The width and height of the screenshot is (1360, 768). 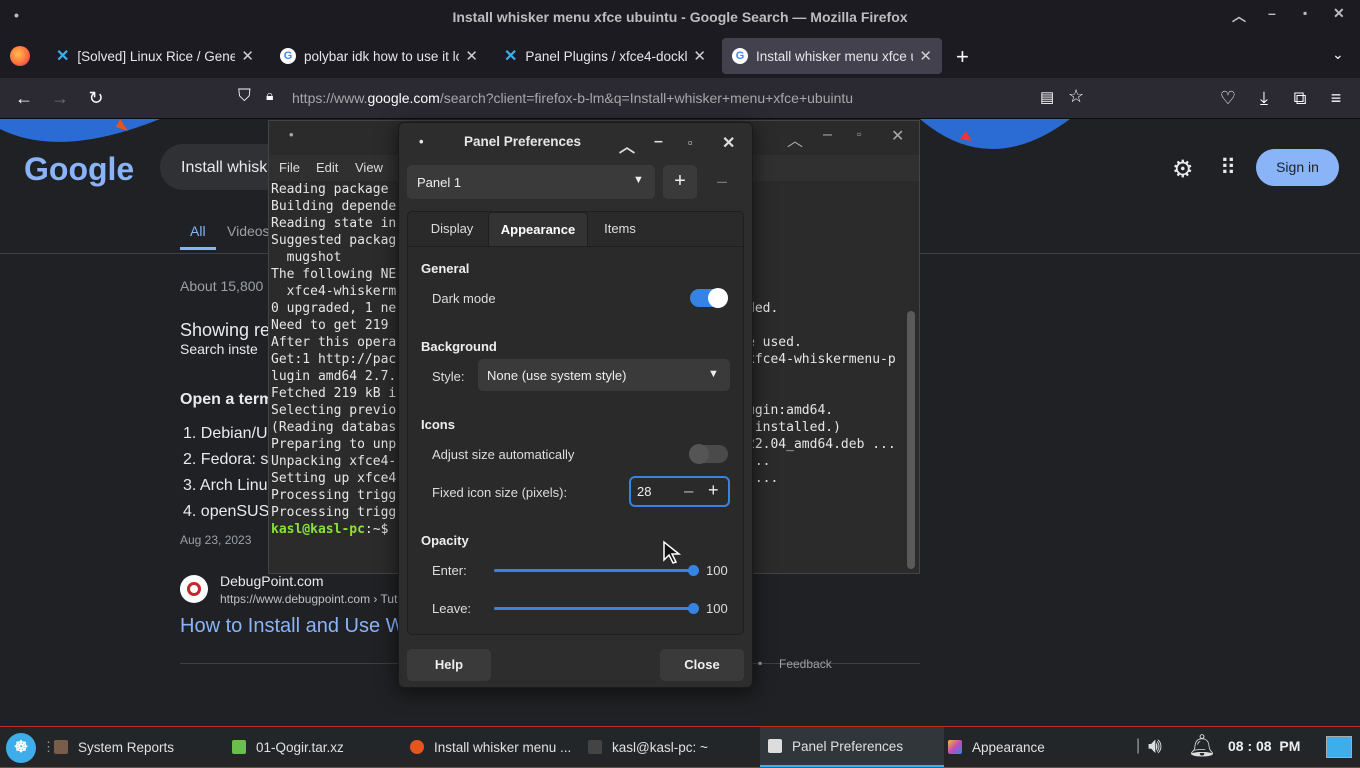 I want to click on terminal-line: lugin amd64 2.7., so click(x=334, y=376).